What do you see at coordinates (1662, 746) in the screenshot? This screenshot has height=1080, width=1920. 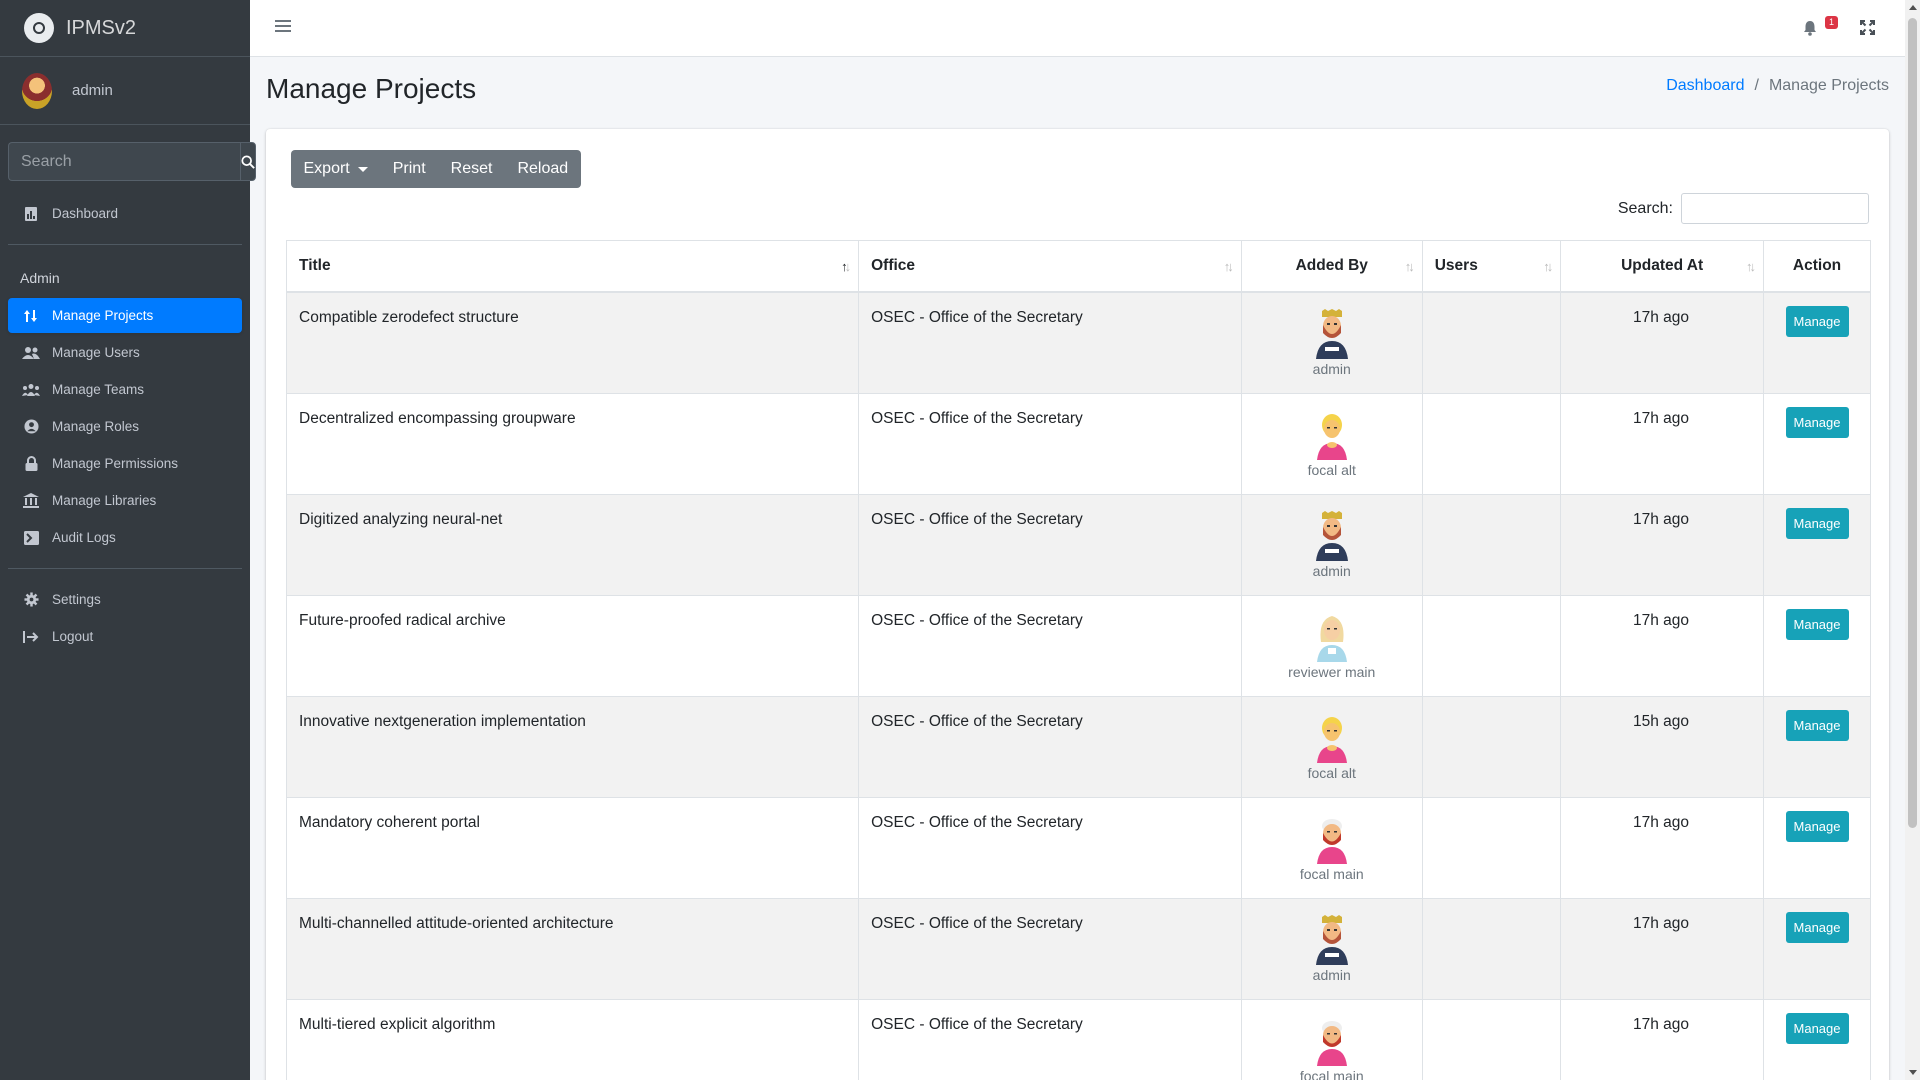 I see `cell-updated-at: 15h ago` at bounding box center [1662, 746].